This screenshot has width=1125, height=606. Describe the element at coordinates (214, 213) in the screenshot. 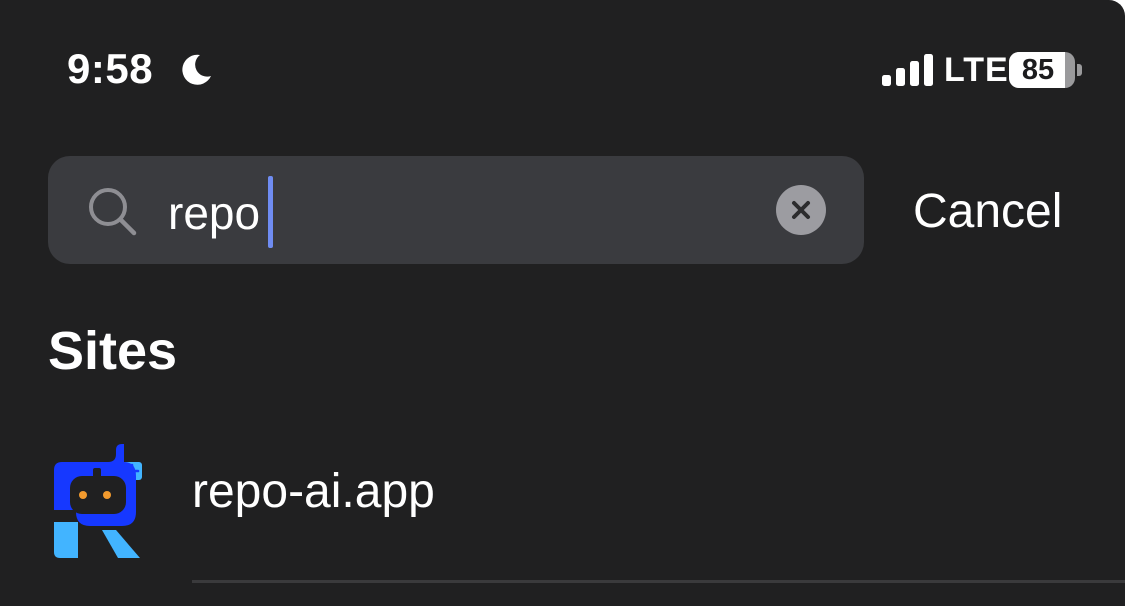

I see `search-input: repo` at that location.